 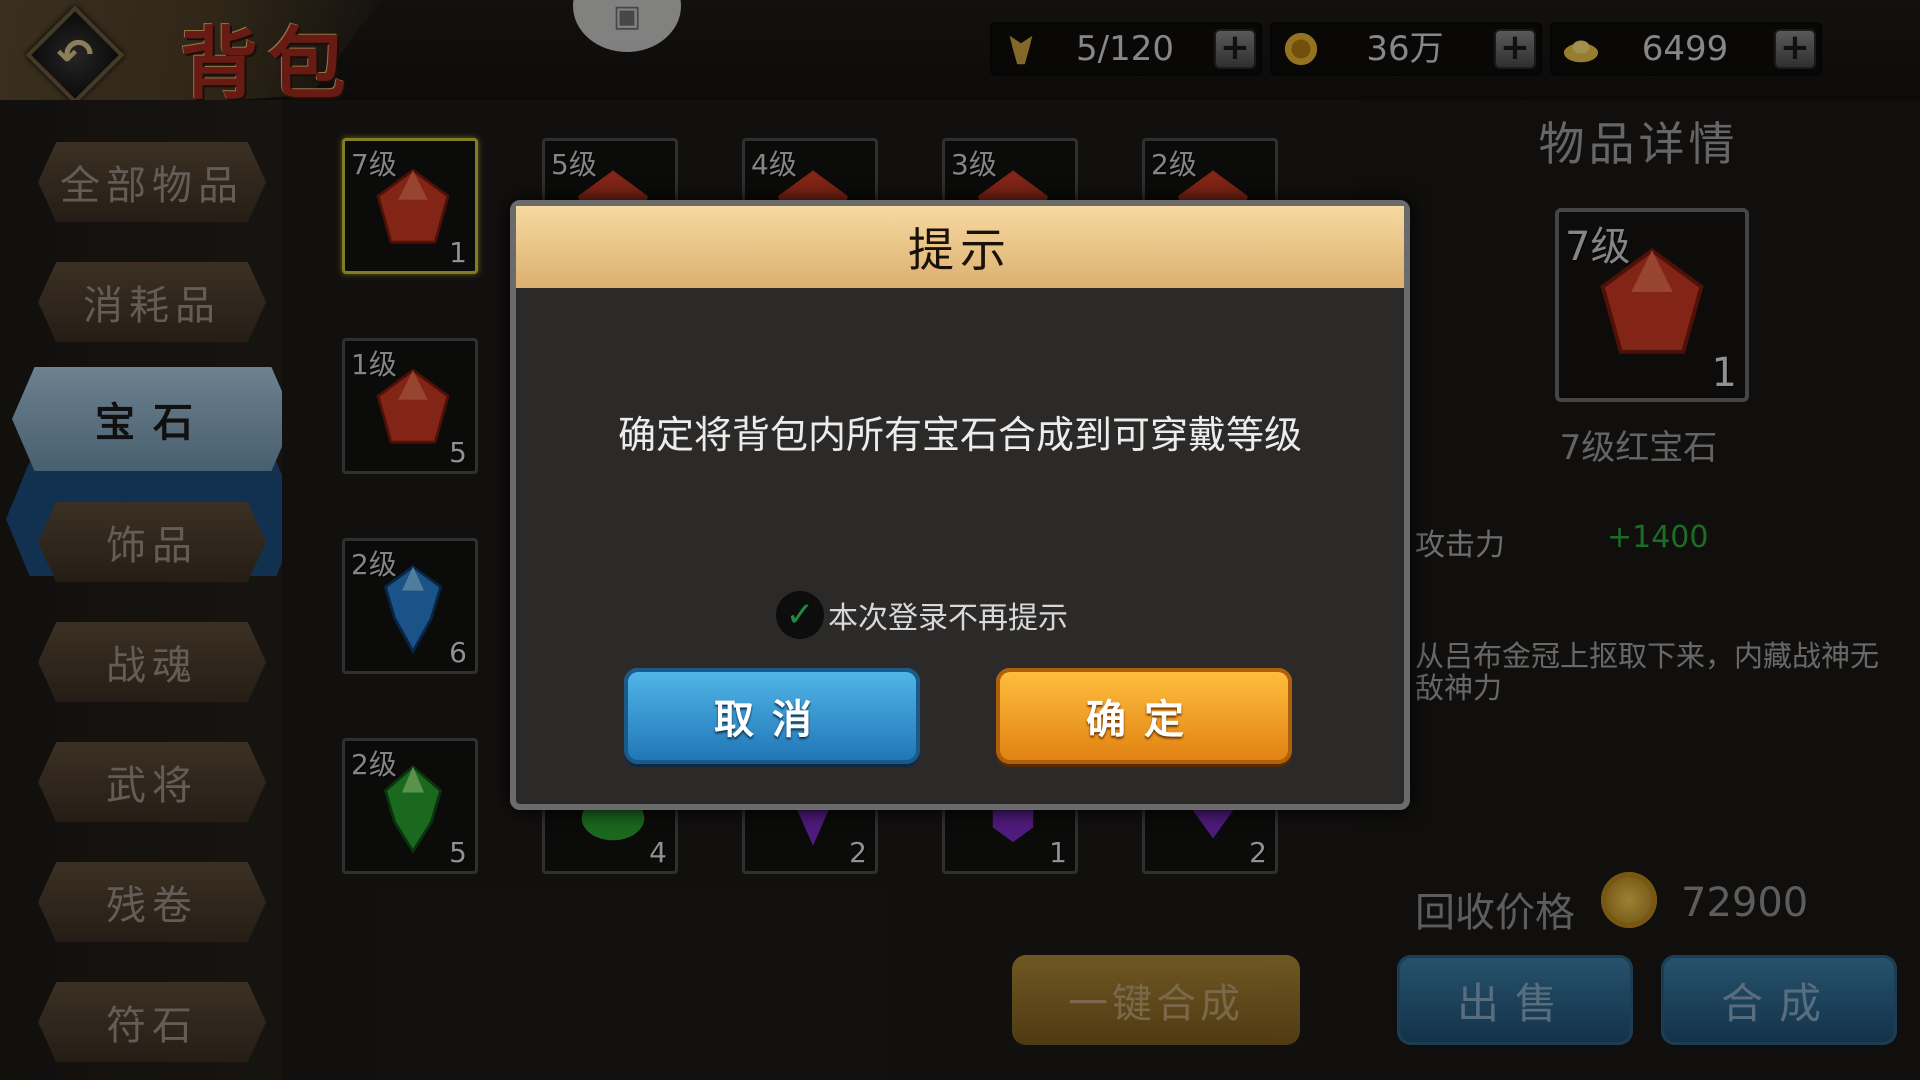 What do you see at coordinates (800, 615) in the screenshot?
I see `checkmark-icon: ✓` at bounding box center [800, 615].